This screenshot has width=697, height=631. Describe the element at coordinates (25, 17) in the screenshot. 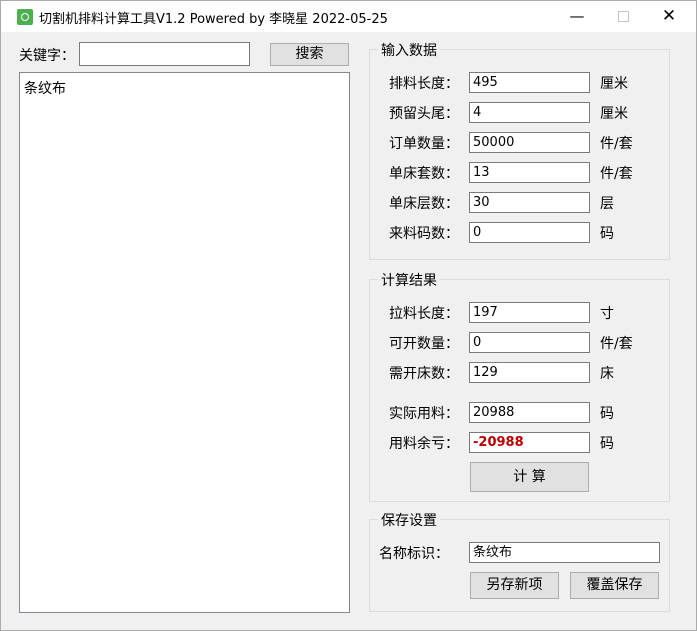

I see `app-gear-icon` at that location.